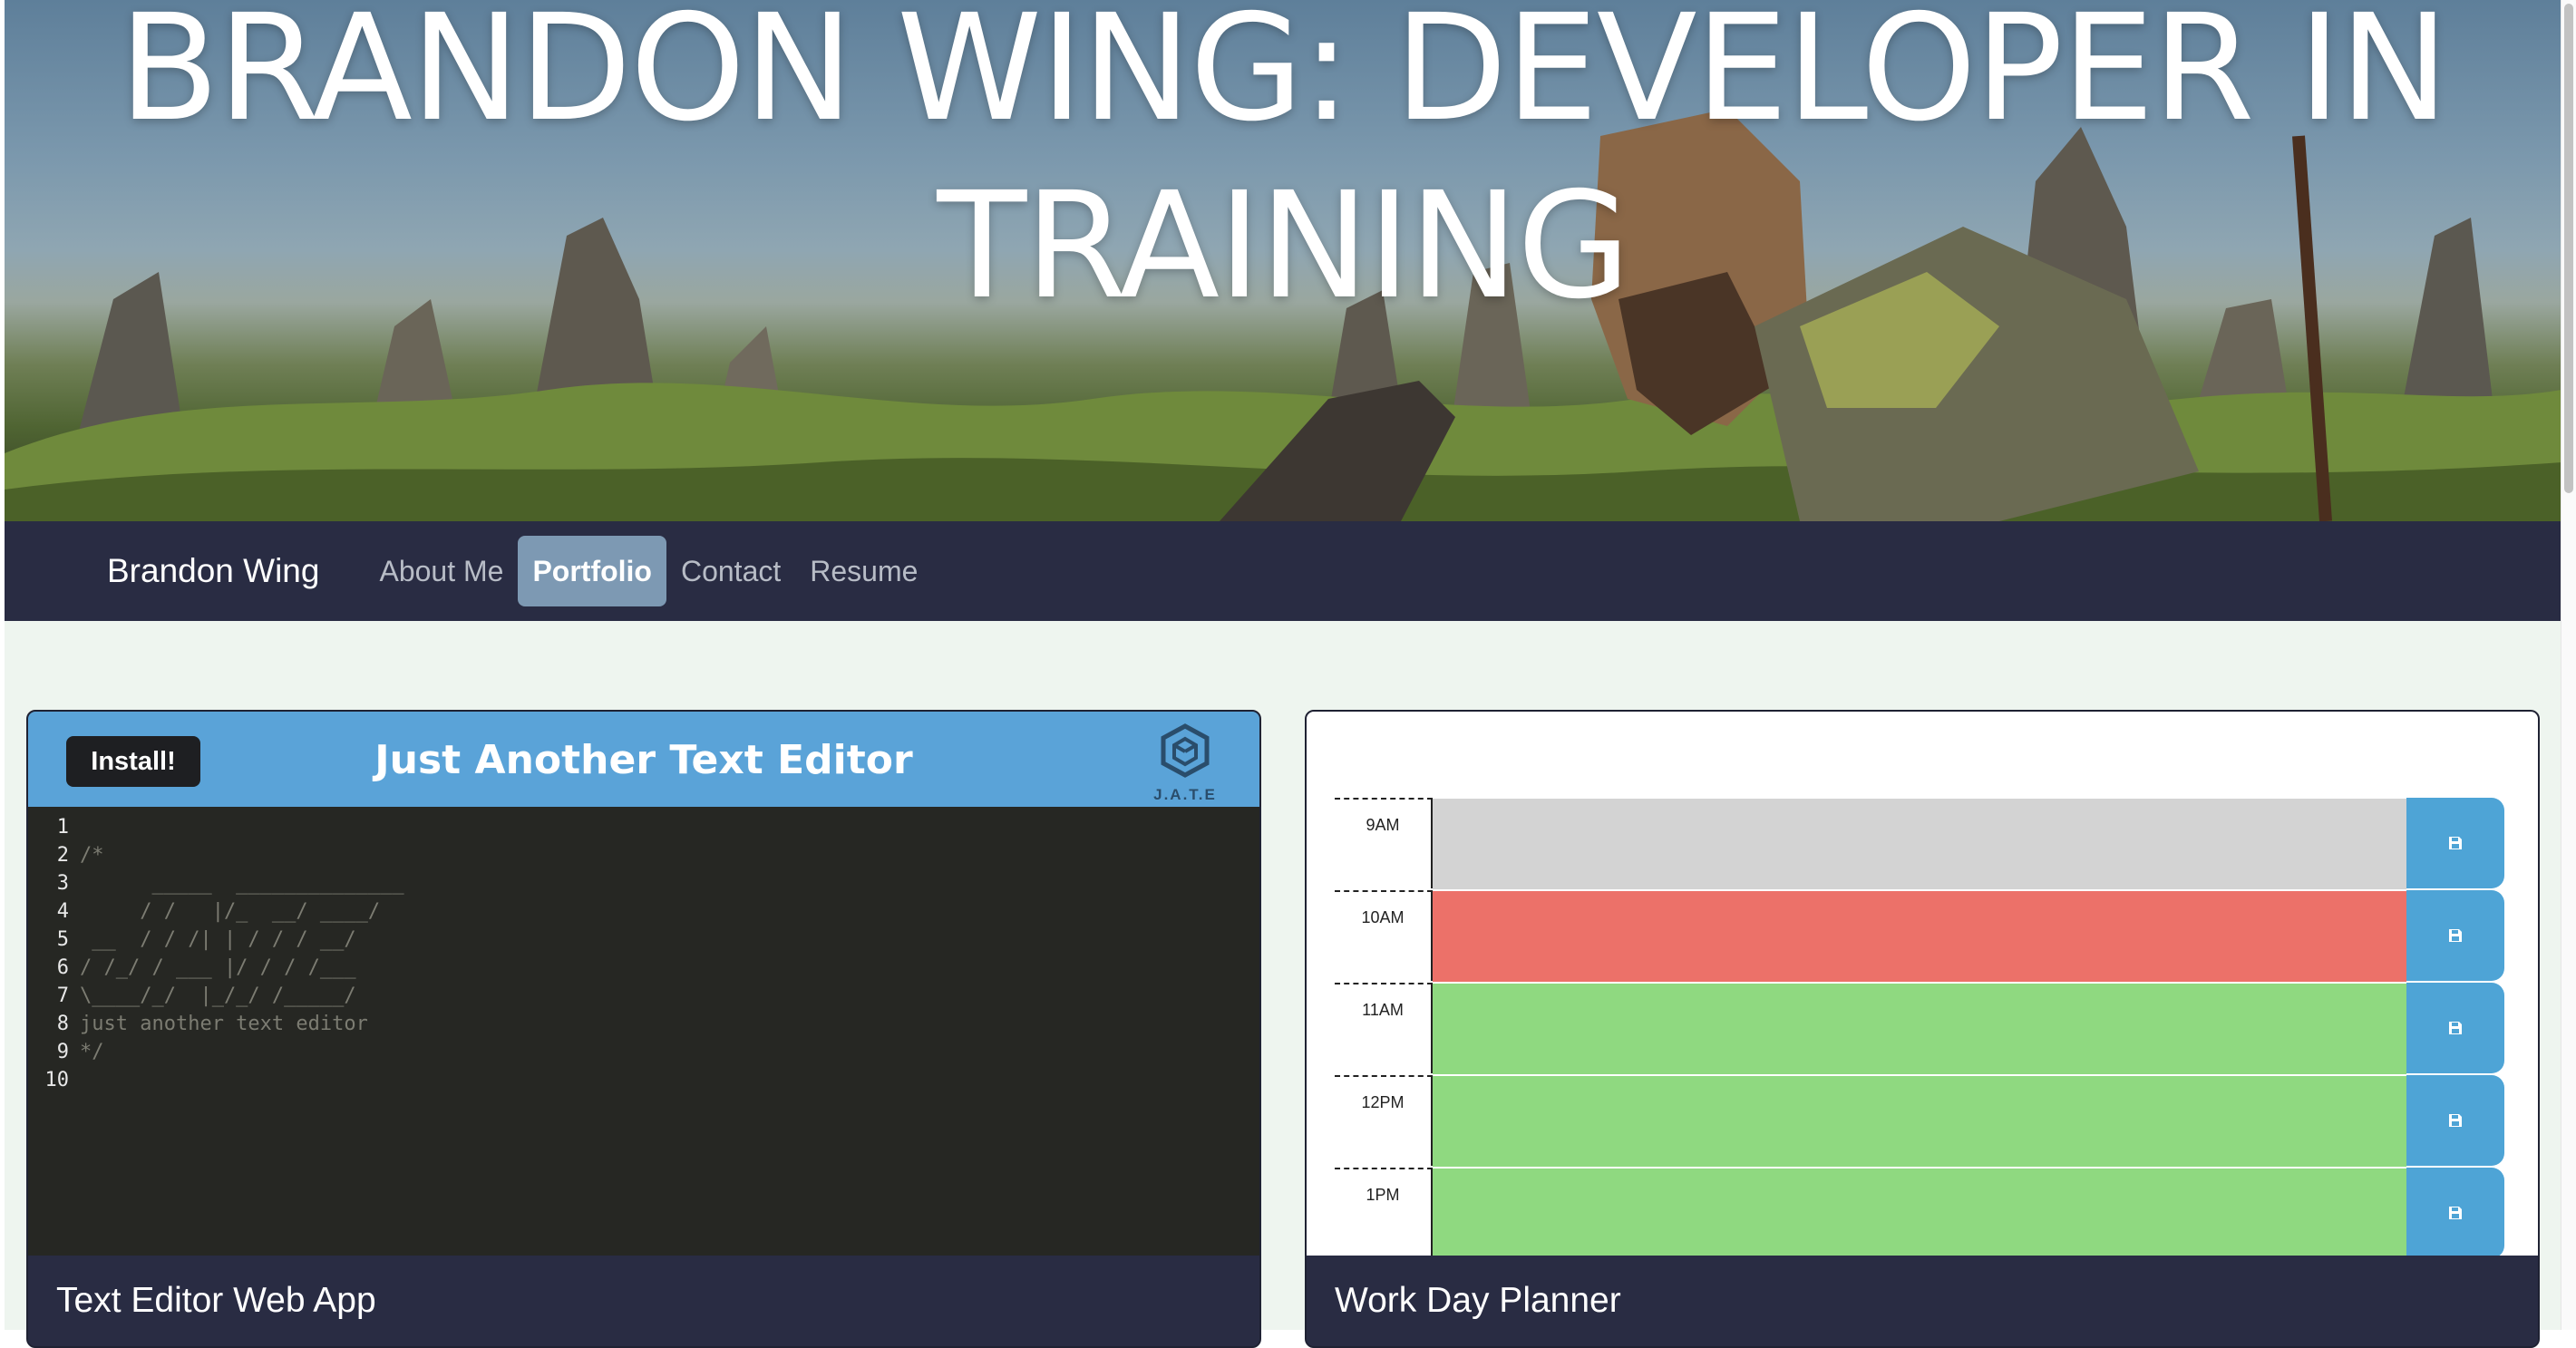  Describe the element at coordinates (1384, 1213) in the screenshot. I see `hour-label: 1PM` at that location.